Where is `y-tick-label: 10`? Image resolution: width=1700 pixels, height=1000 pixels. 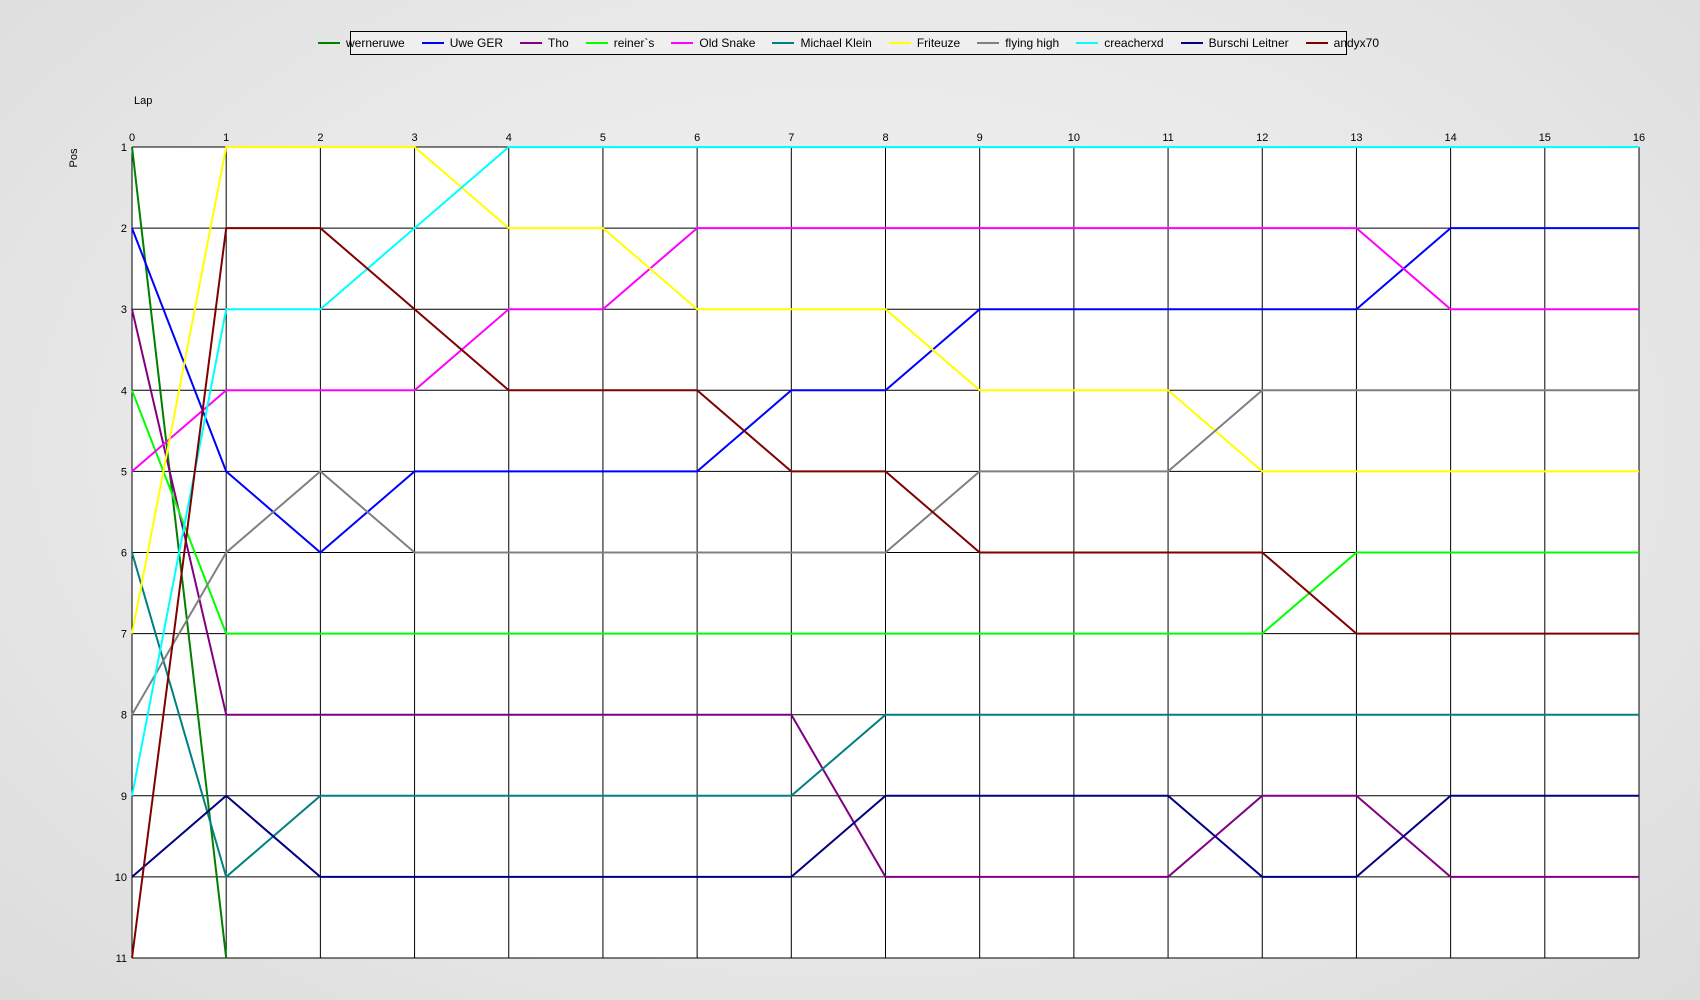 y-tick-label: 10 is located at coordinates (121, 878).